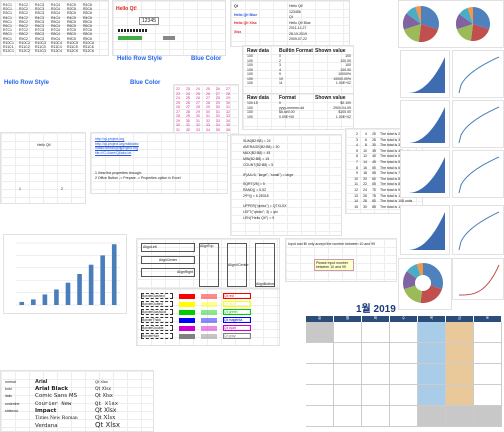 The width and height of the screenshot is (504, 432). What do you see at coordinates (53, 403) in the screenshot?
I see `font-sample: Courier New` at bounding box center [53, 403].